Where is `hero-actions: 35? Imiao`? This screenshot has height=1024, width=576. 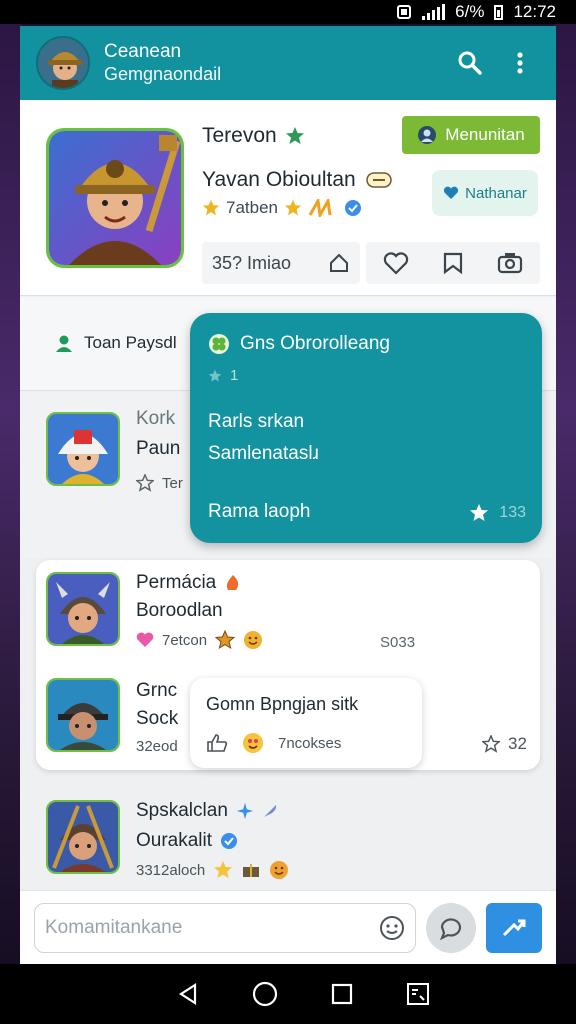
hero-actions: 35? Imiao is located at coordinates (371, 263).